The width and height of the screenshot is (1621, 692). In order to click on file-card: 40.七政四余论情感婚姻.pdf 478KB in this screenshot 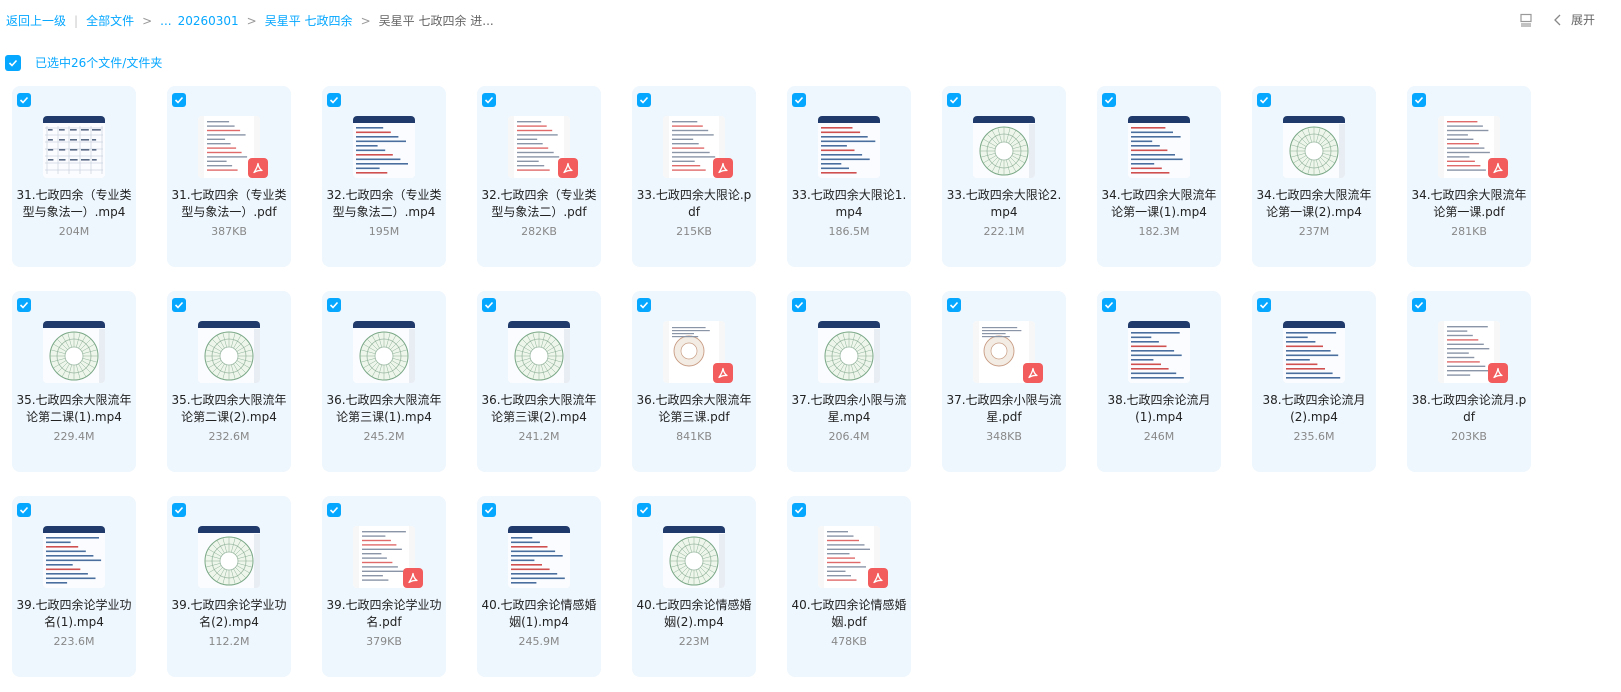, I will do `click(849, 586)`.